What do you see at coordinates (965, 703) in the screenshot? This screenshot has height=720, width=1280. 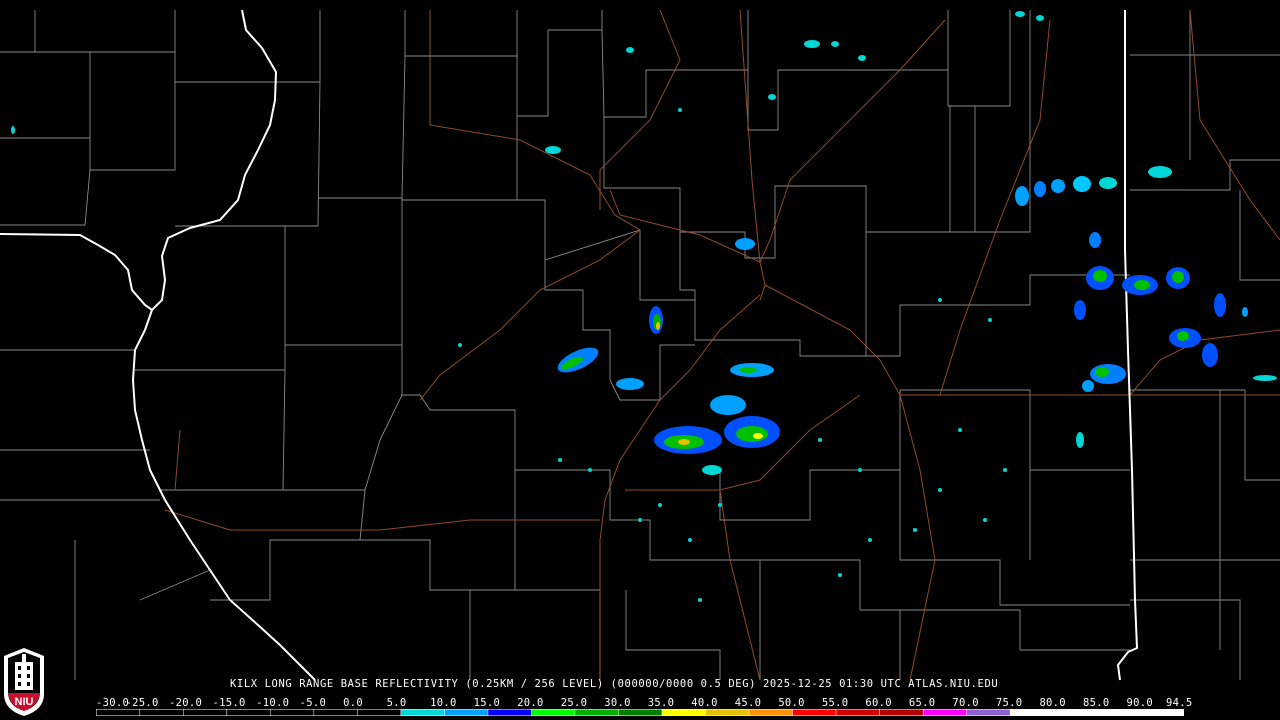 I see `legend-label: 70.0` at bounding box center [965, 703].